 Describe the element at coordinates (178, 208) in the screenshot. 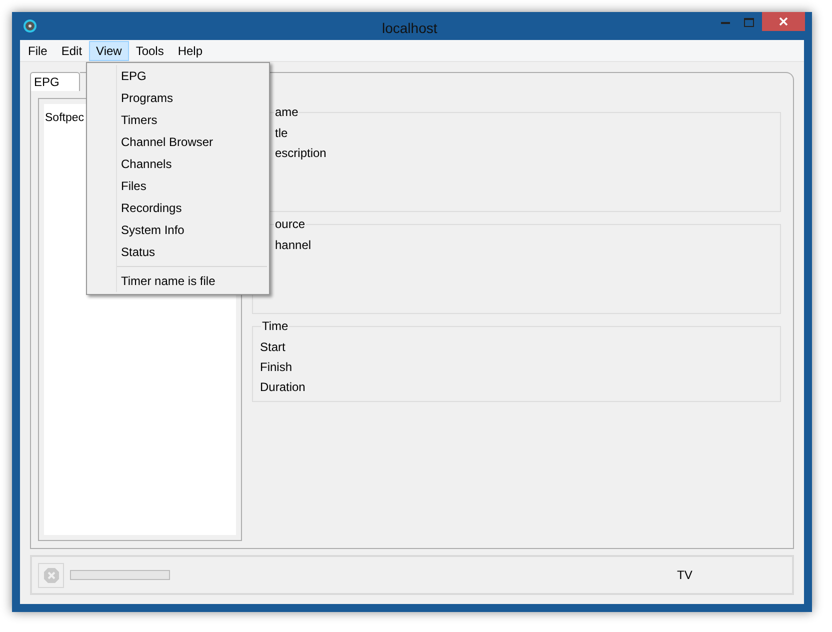

I see `menu-entry: Recordings` at that location.